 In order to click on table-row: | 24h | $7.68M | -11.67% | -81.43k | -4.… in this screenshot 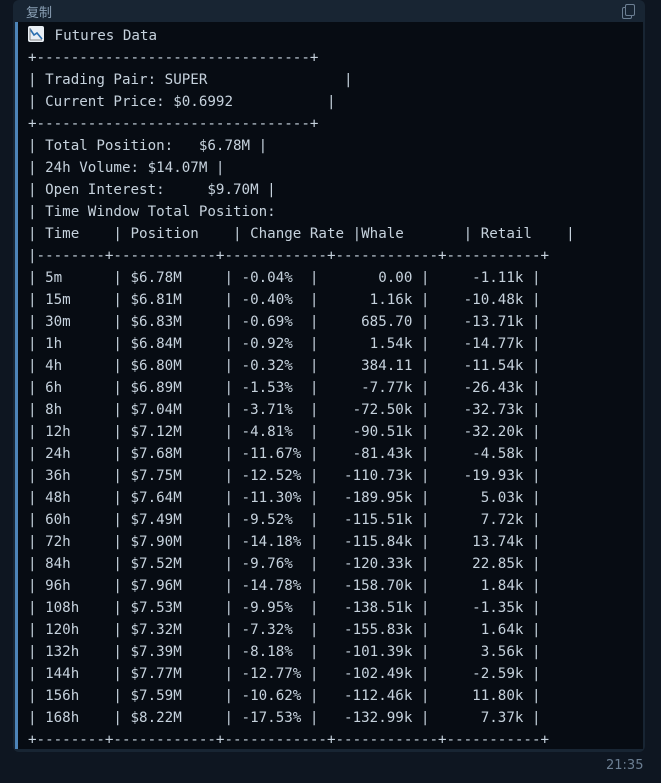, I will do `click(284, 454)`.